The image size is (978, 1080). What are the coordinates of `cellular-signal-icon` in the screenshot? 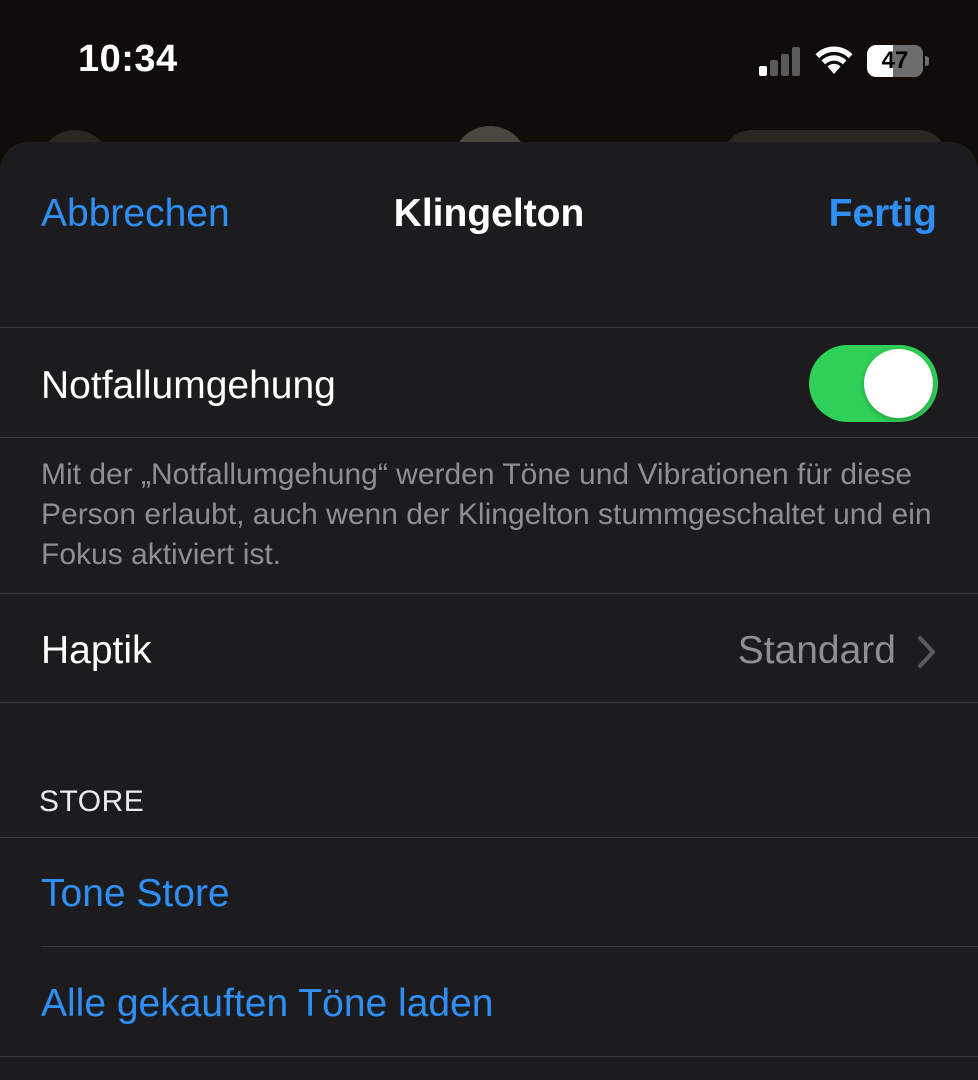 It's located at (779, 61).